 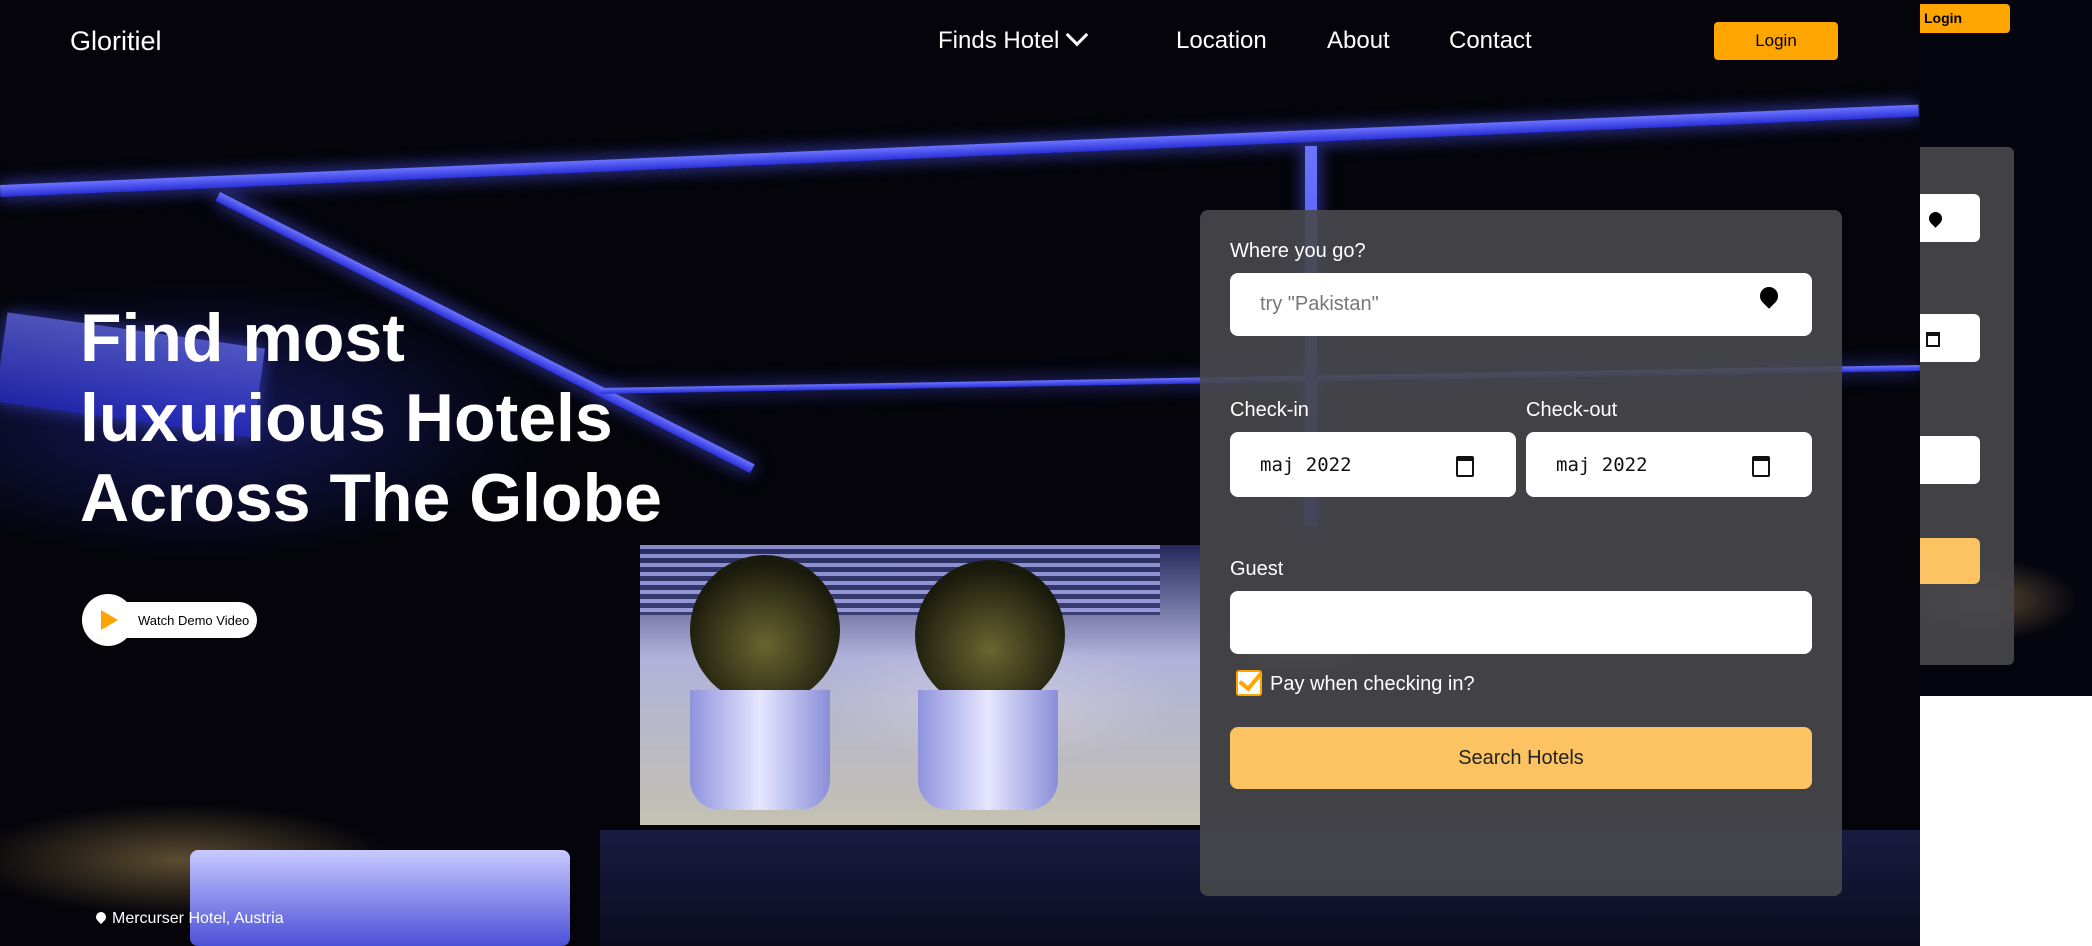 I want to click on where-label: Where you go?, so click(x=1298, y=251).